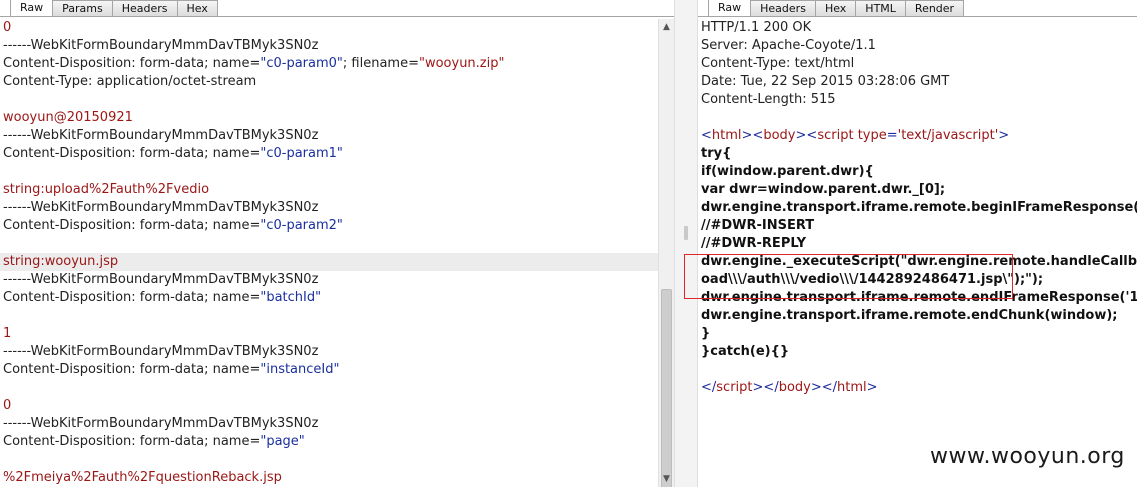 The image size is (1137, 487). What do you see at coordinates (934, 8) in the screenshot?
I see `response-tab-render: Render` at bounding box center [934, 8].